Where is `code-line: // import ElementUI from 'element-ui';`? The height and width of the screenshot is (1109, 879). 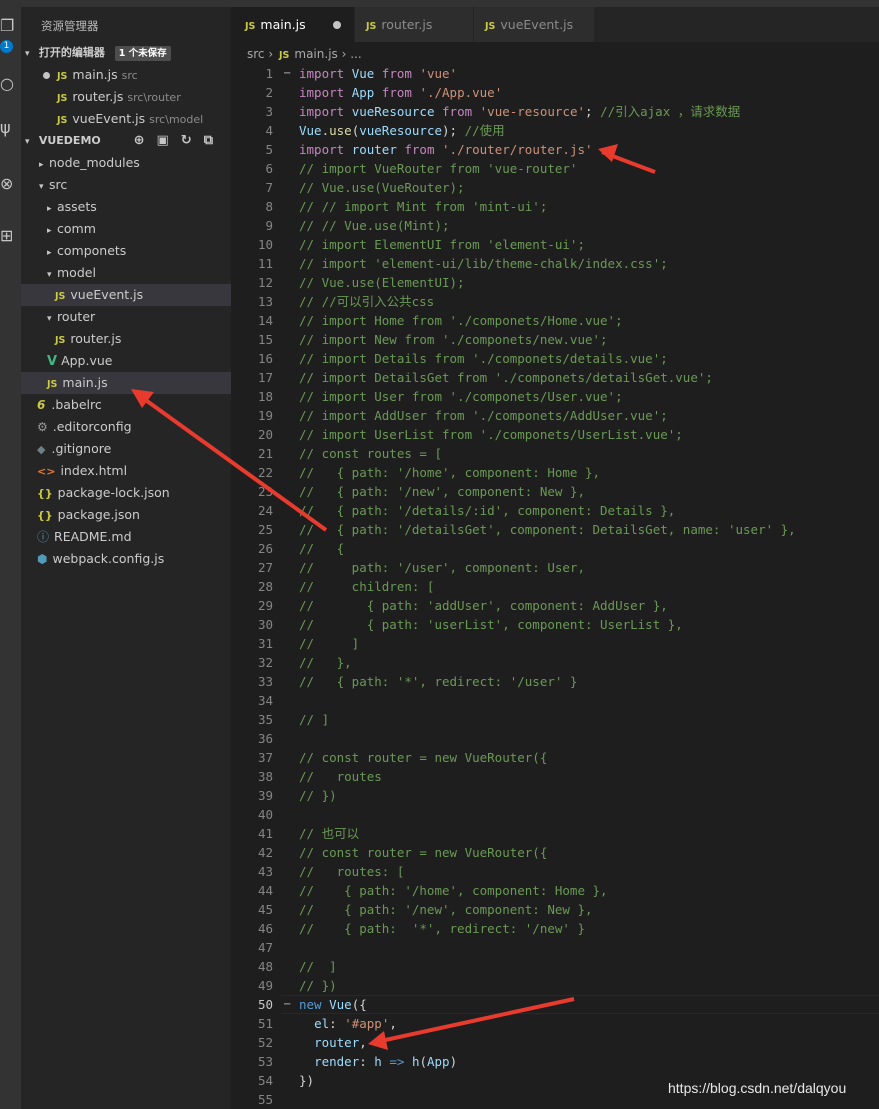 code-line: // import ElementUI from 'element-ui'; is located at coordinates (442, 244).